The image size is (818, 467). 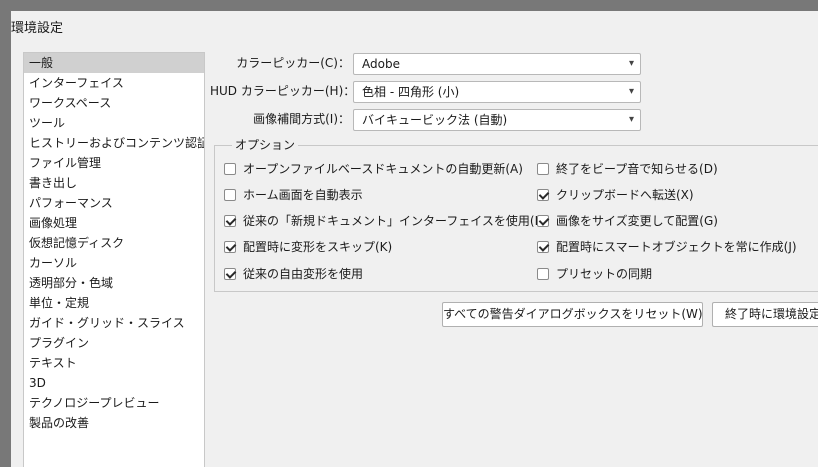 I want to click on option-label: 配置時に変形をスキップ(K), so click(x=318, y=247).